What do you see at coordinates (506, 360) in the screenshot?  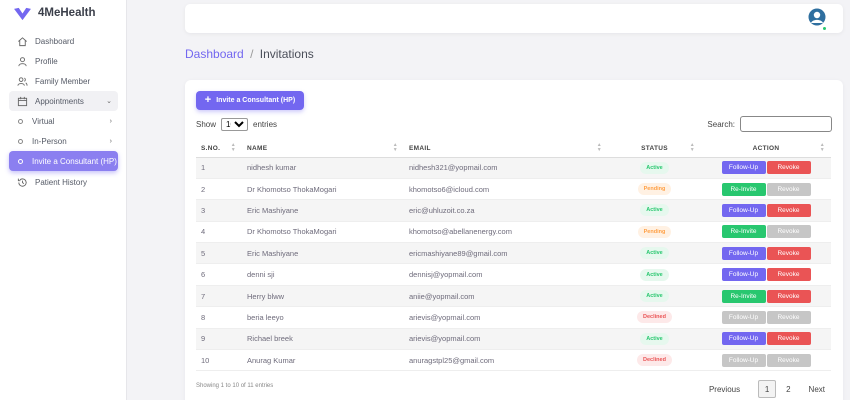 I see `cell-email: anuragstpl25@gmail.com` at bounding box center [506, 360].